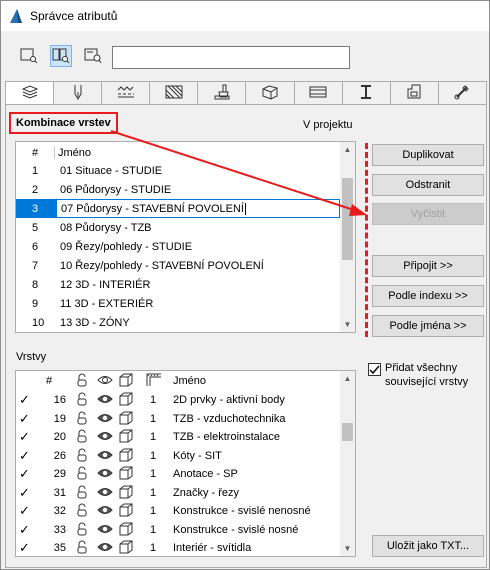 The height and width of the screenshot is (570, 490). I want to click on tab-zones, so click(414, 93).